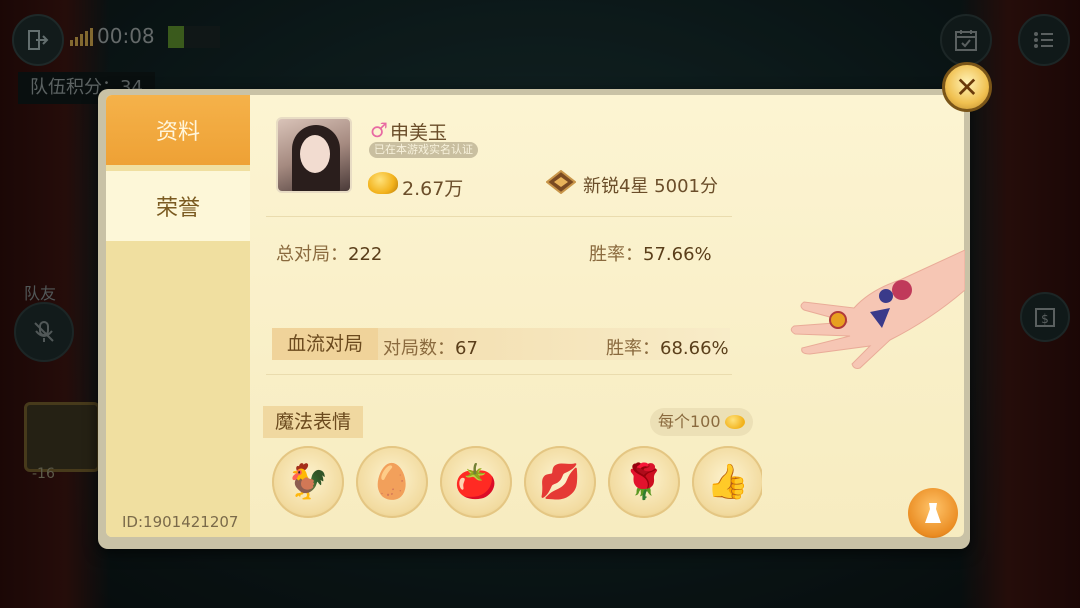 This screenshot has width=1080, height=608. I want to click on player-name: 申美玉, so click(419, 133).